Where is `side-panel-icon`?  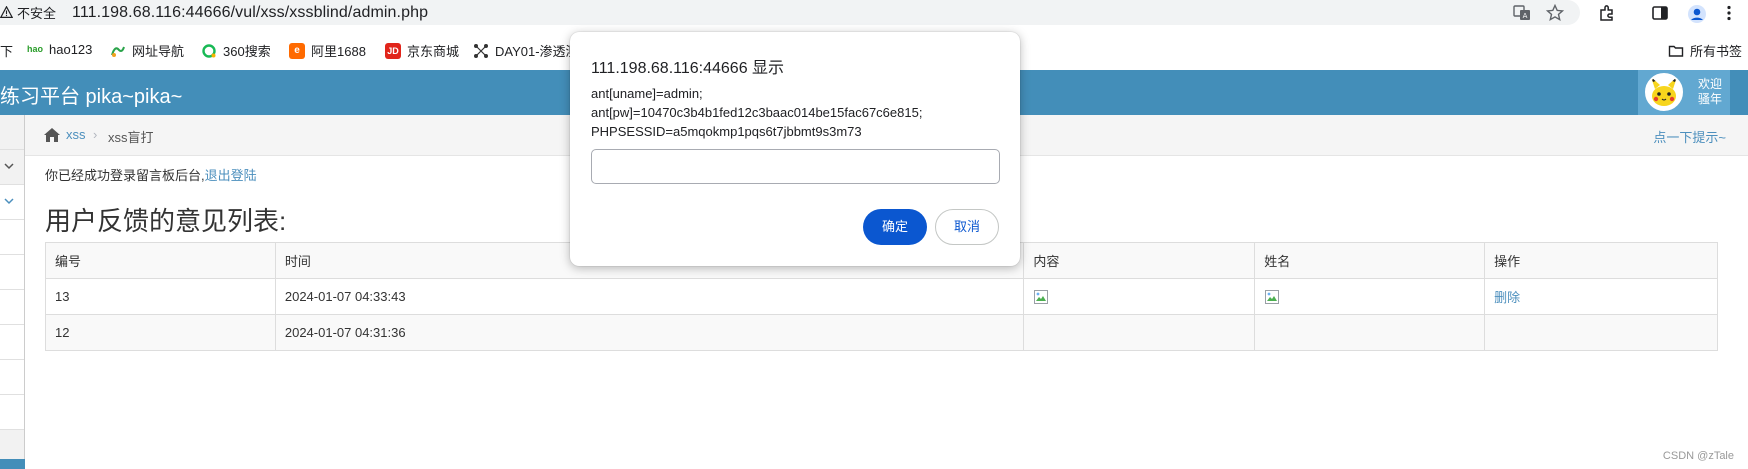
side-panel-icon is located at coordinates (1660, 13).